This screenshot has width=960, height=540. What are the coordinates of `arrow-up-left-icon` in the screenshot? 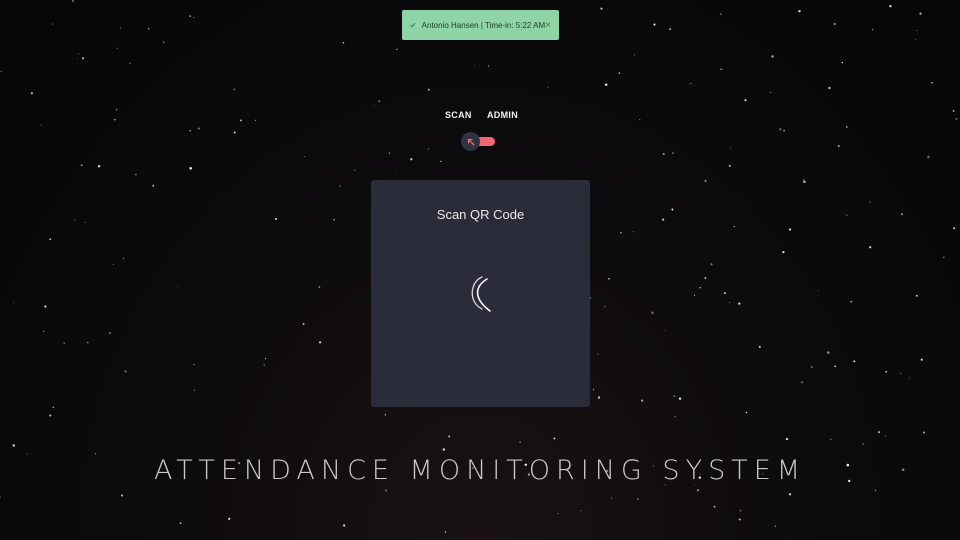 It's located at (471, 142).